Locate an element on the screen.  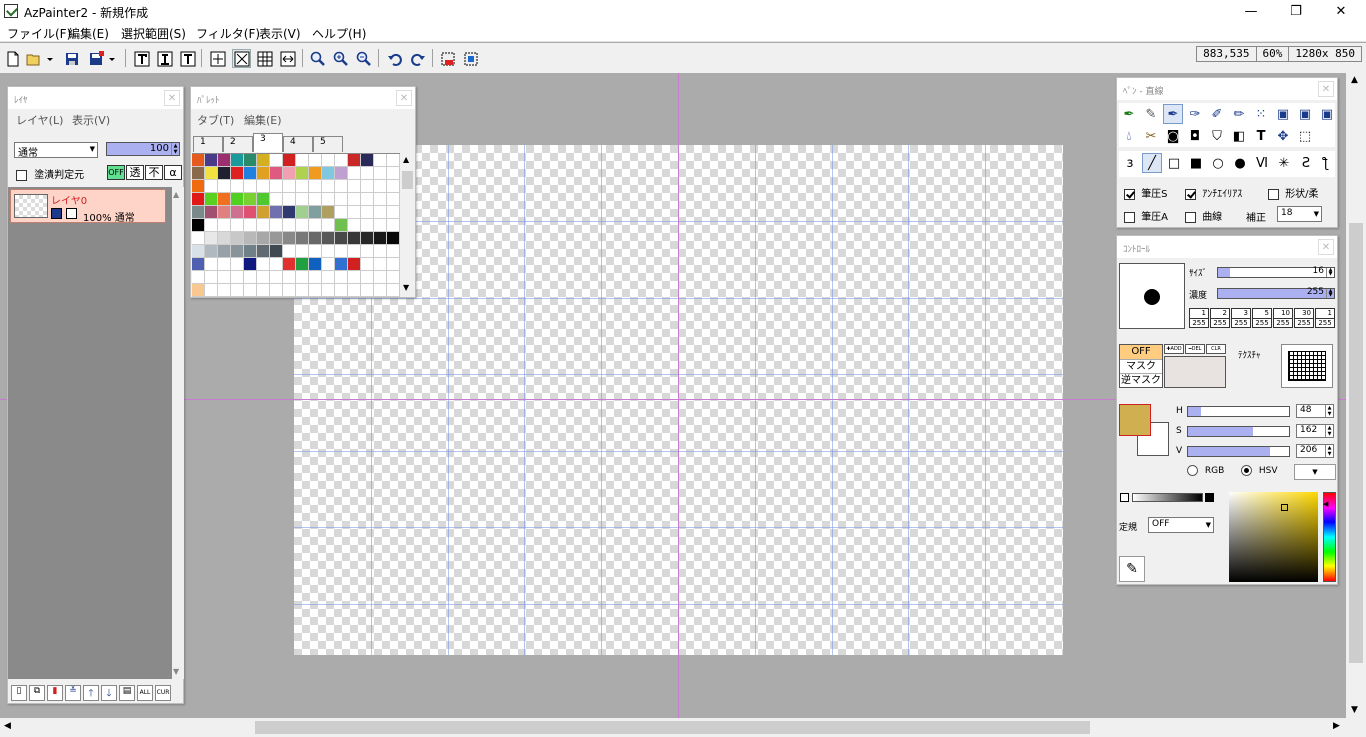
palette-panel-close-button: ✕ is located at coordinates (404, 98).